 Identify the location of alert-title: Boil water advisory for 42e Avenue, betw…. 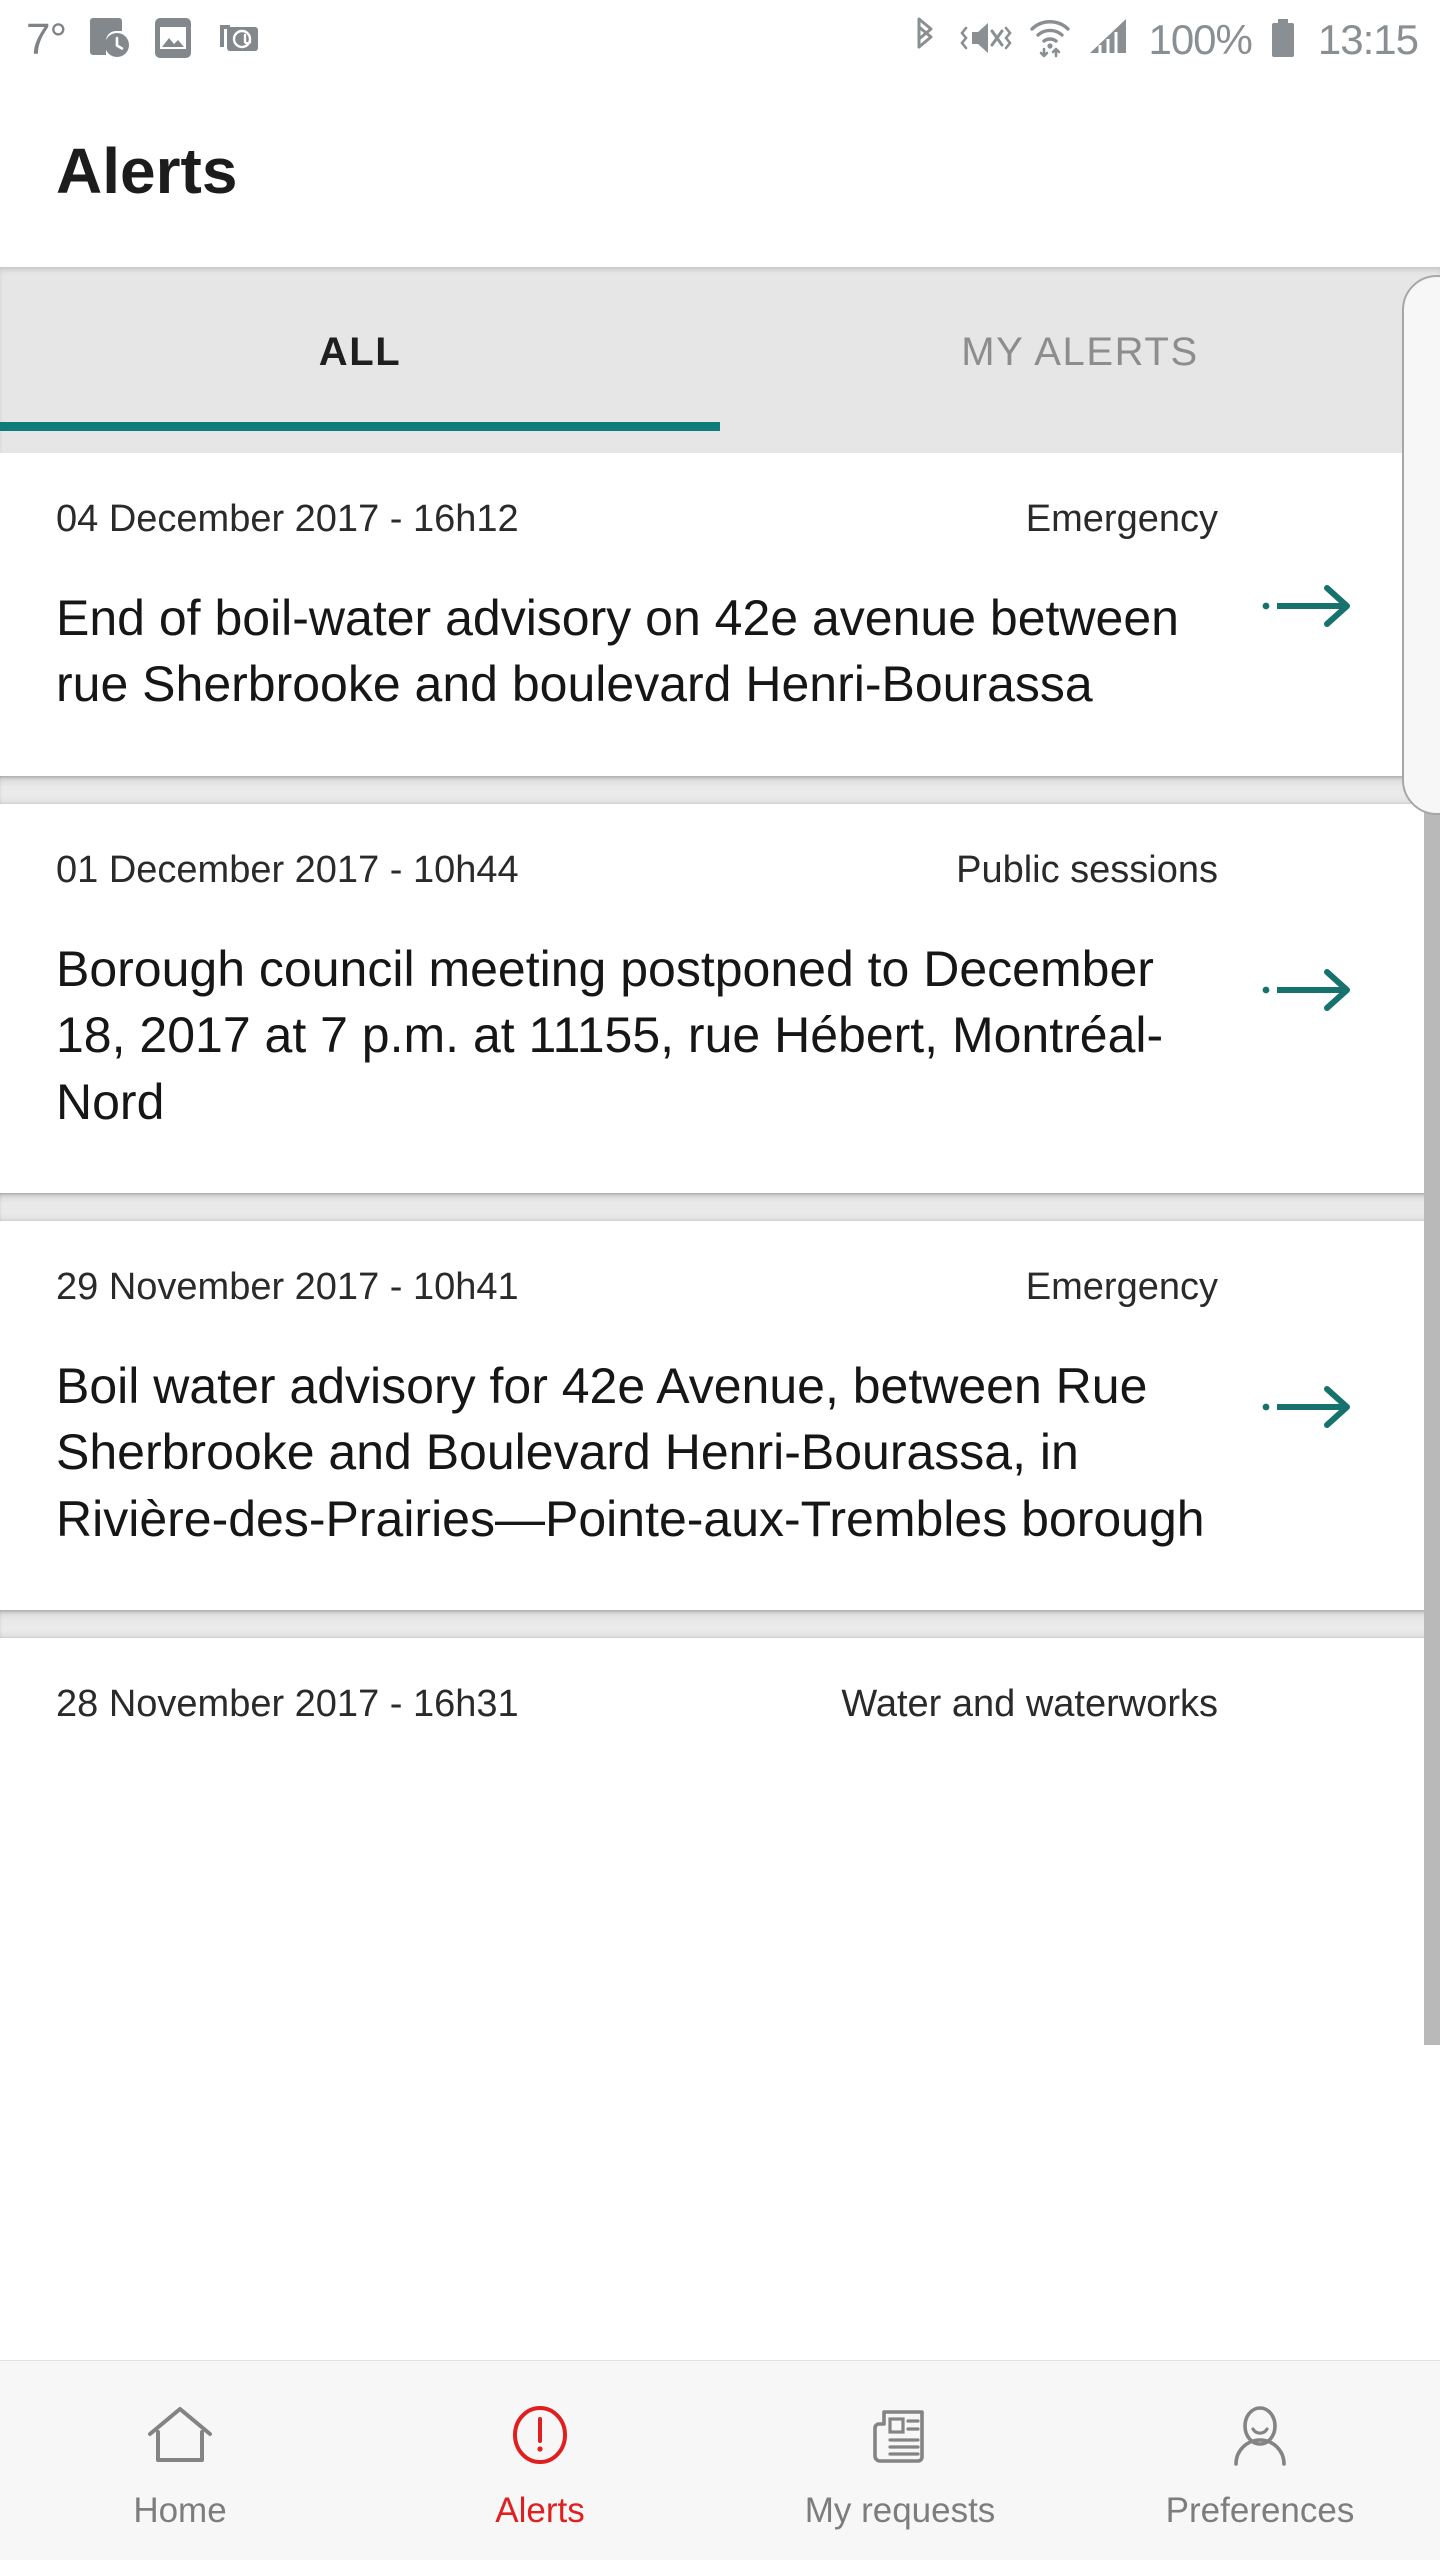
(630, 1452).